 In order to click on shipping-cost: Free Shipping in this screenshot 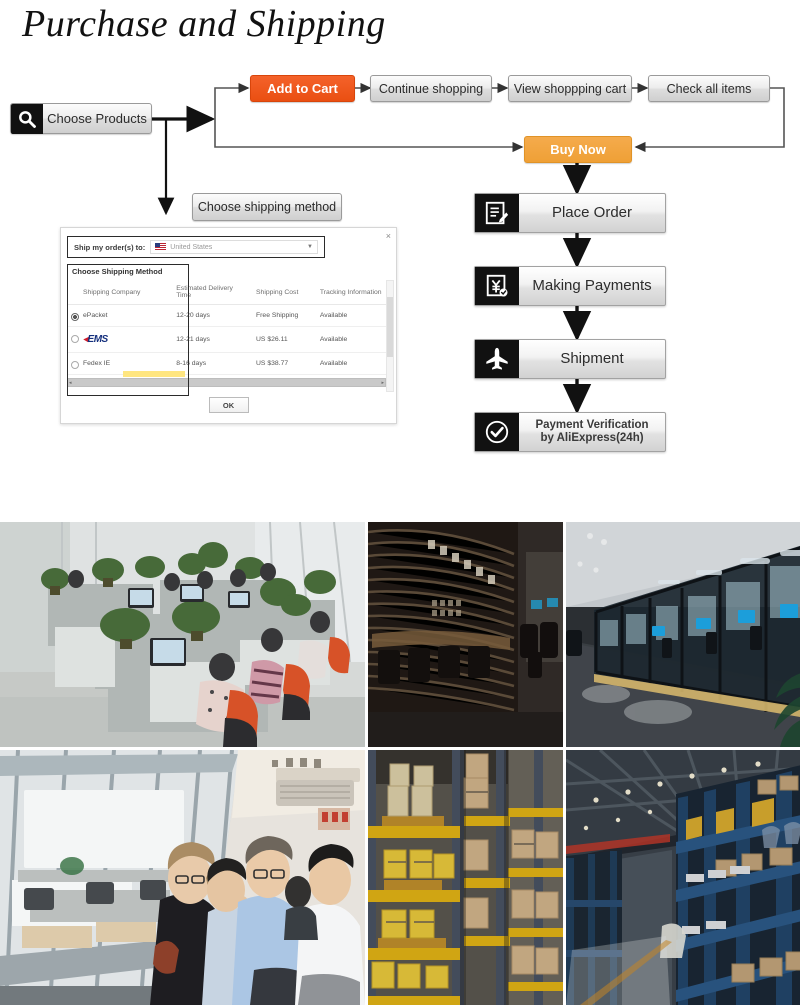, I will do `click(284, 315)`.